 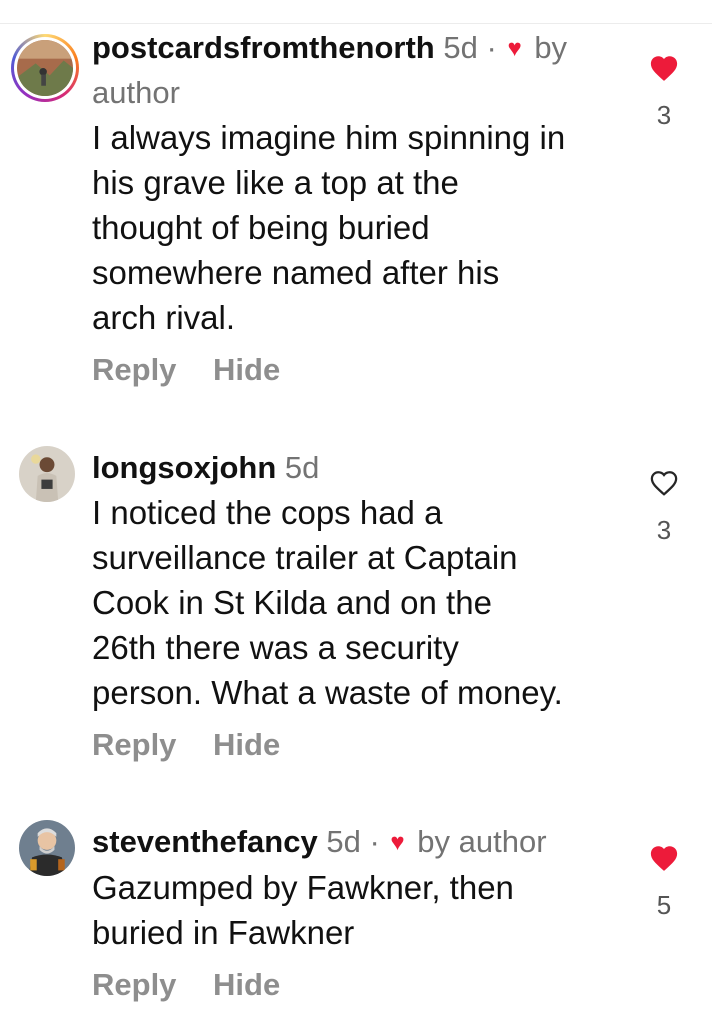 I want to click on by-author-label: by author, so click(x=482, y=841).